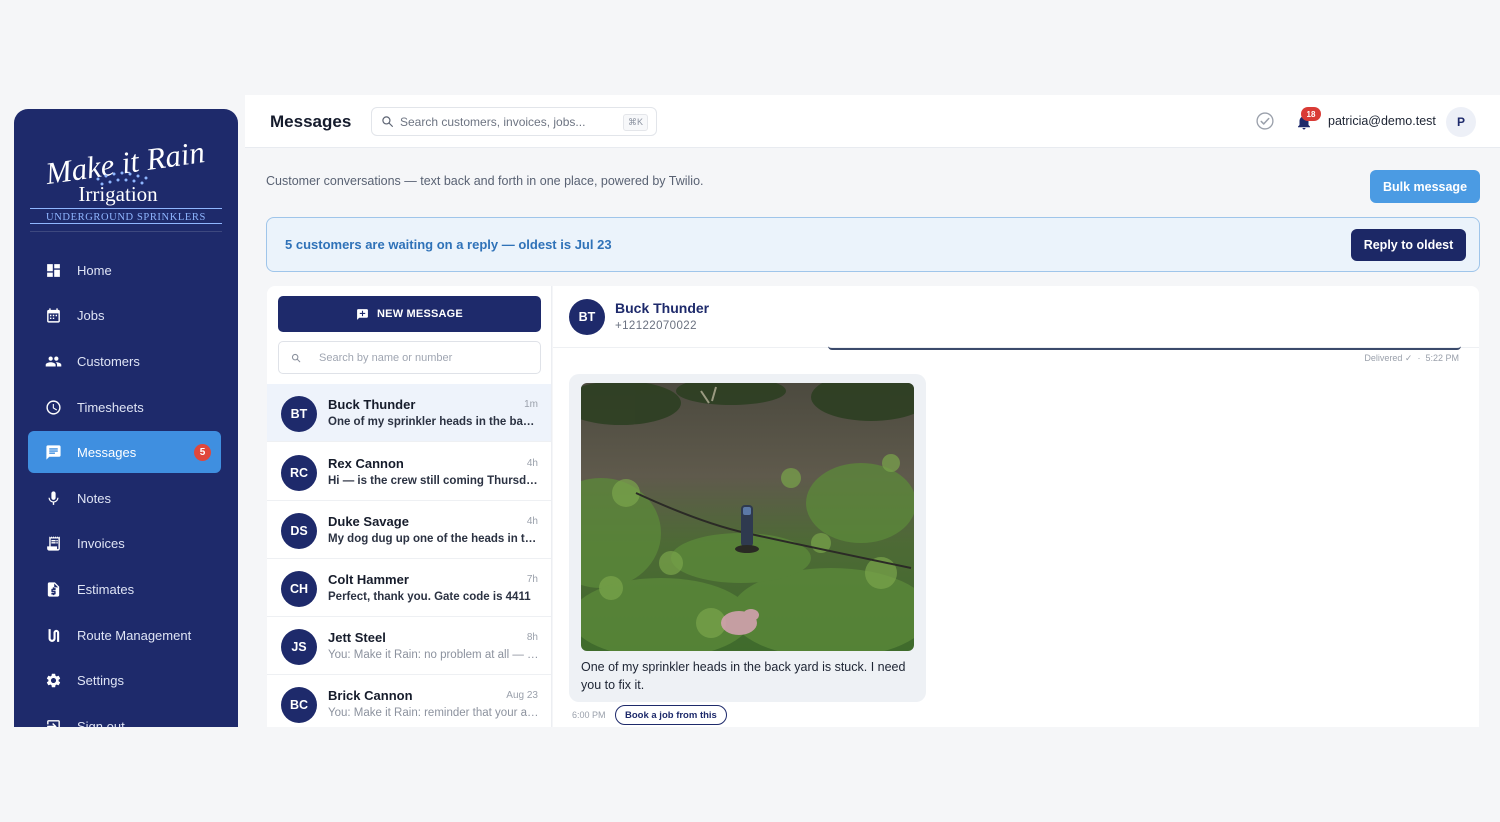 The image size is (1500, 822). What do you see at coordinates (106, 589) in the screenshot?
I see `sidebar-item-label: Estimates` at bounding box center [106, 589].